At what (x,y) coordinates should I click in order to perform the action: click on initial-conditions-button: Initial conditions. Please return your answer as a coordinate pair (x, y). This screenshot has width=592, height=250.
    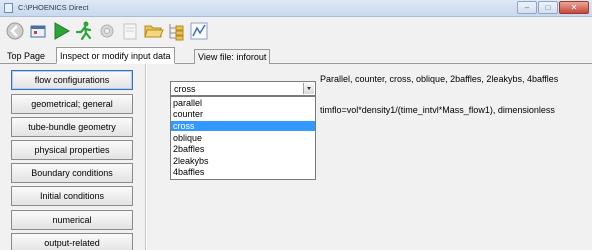
    Looking at the image, I should click on (72, 196).